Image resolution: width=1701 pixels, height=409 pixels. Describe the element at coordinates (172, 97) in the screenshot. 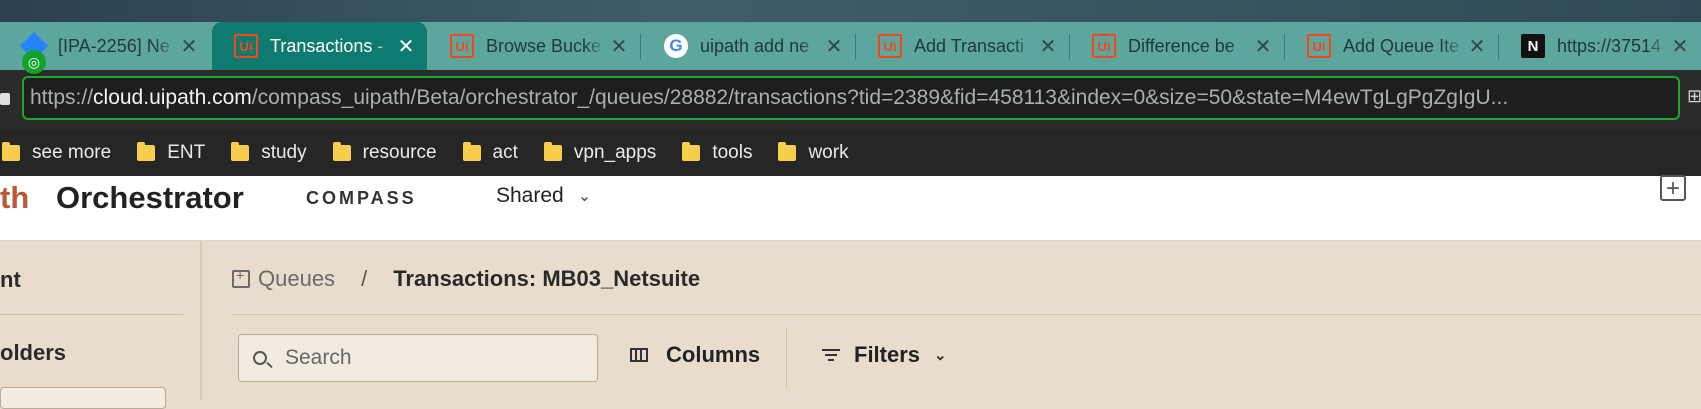

I see `url-host: cloud.uipath.com` at that location.